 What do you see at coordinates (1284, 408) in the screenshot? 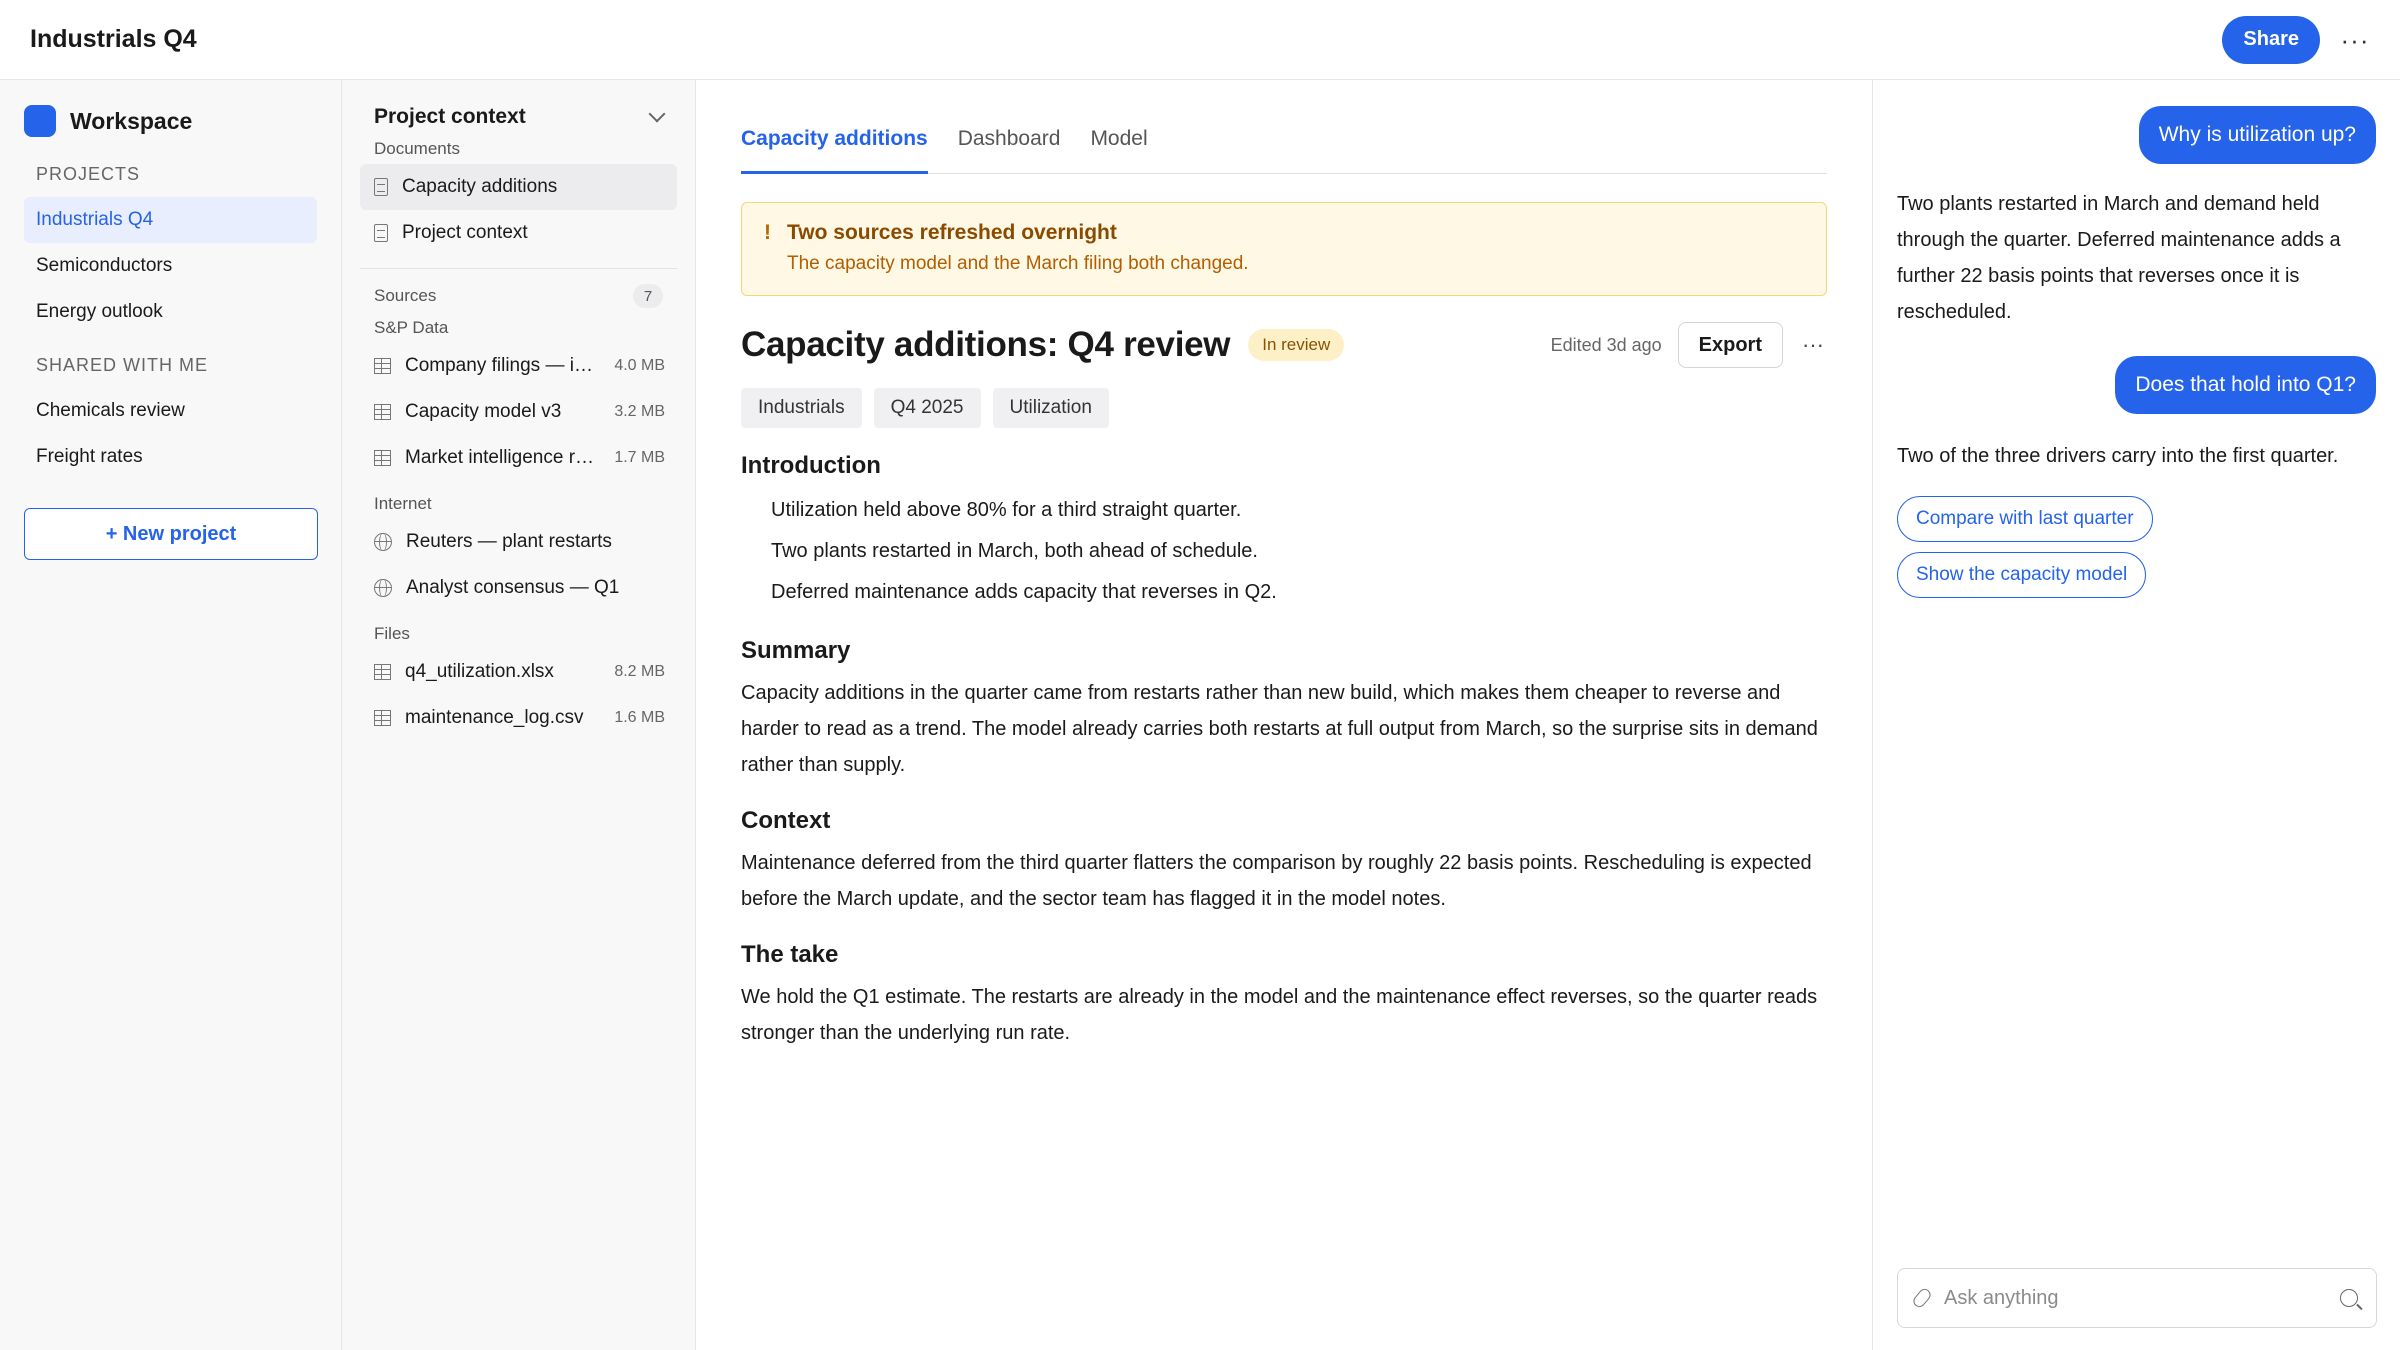
I see `tag-list: Industrials Q4 2025 Utilization` at bounding box center [1284, 408].